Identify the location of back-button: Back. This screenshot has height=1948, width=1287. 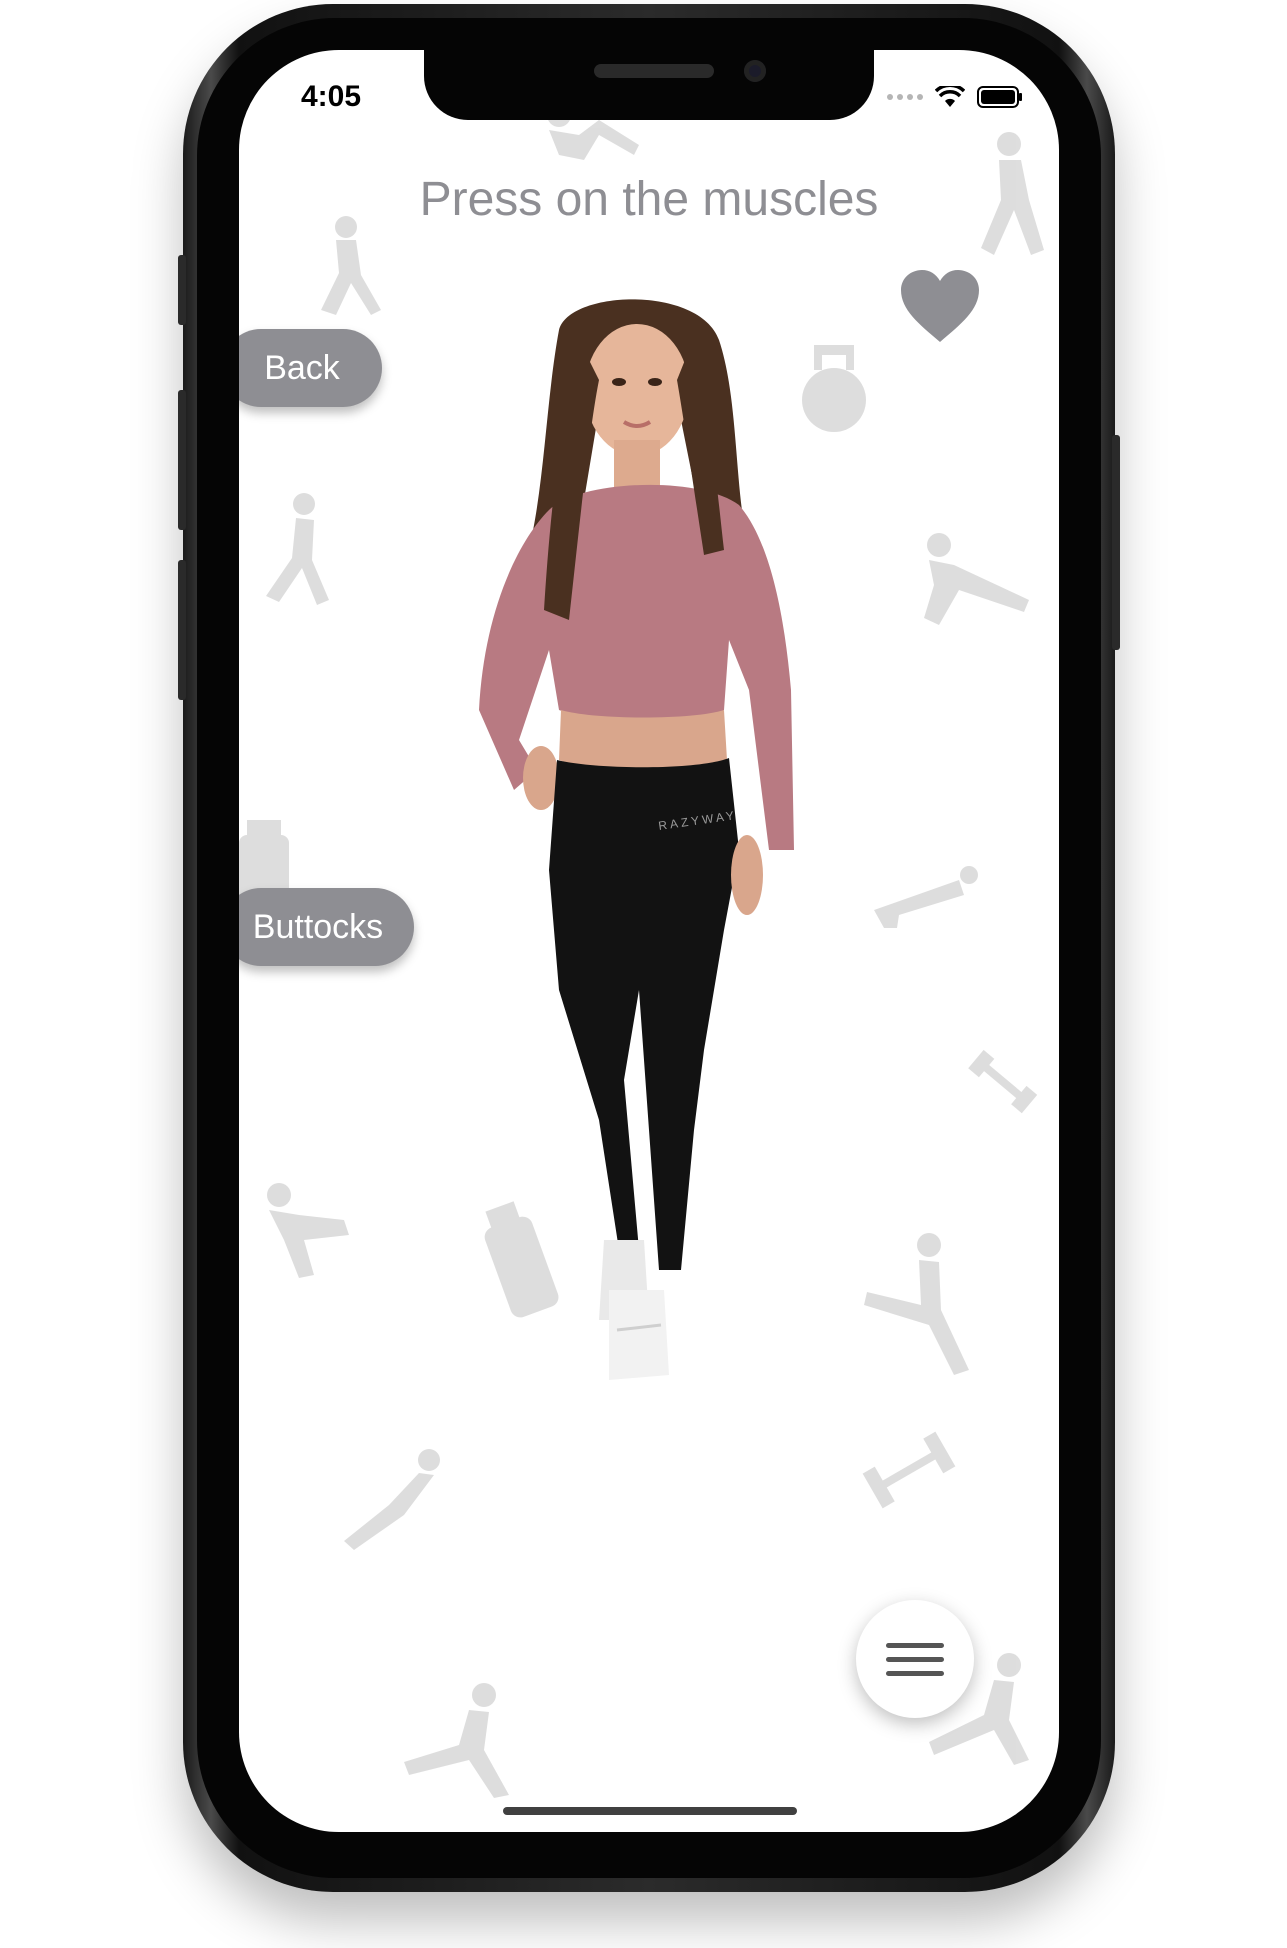
(310, 368).